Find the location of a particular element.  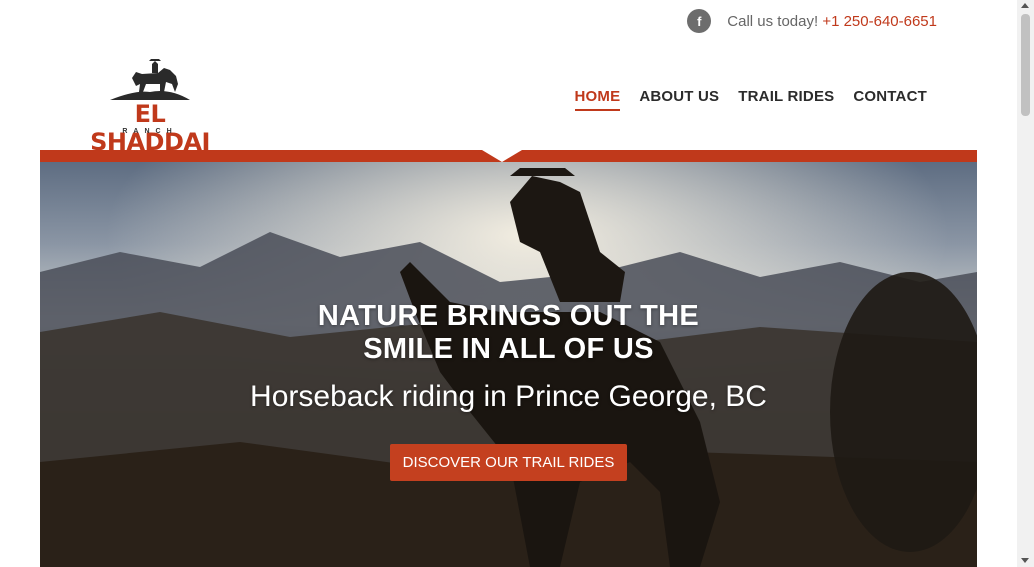

top-contact-bar: f Call us today! +1 250-640-6651 is located at coordinates (812, 21).